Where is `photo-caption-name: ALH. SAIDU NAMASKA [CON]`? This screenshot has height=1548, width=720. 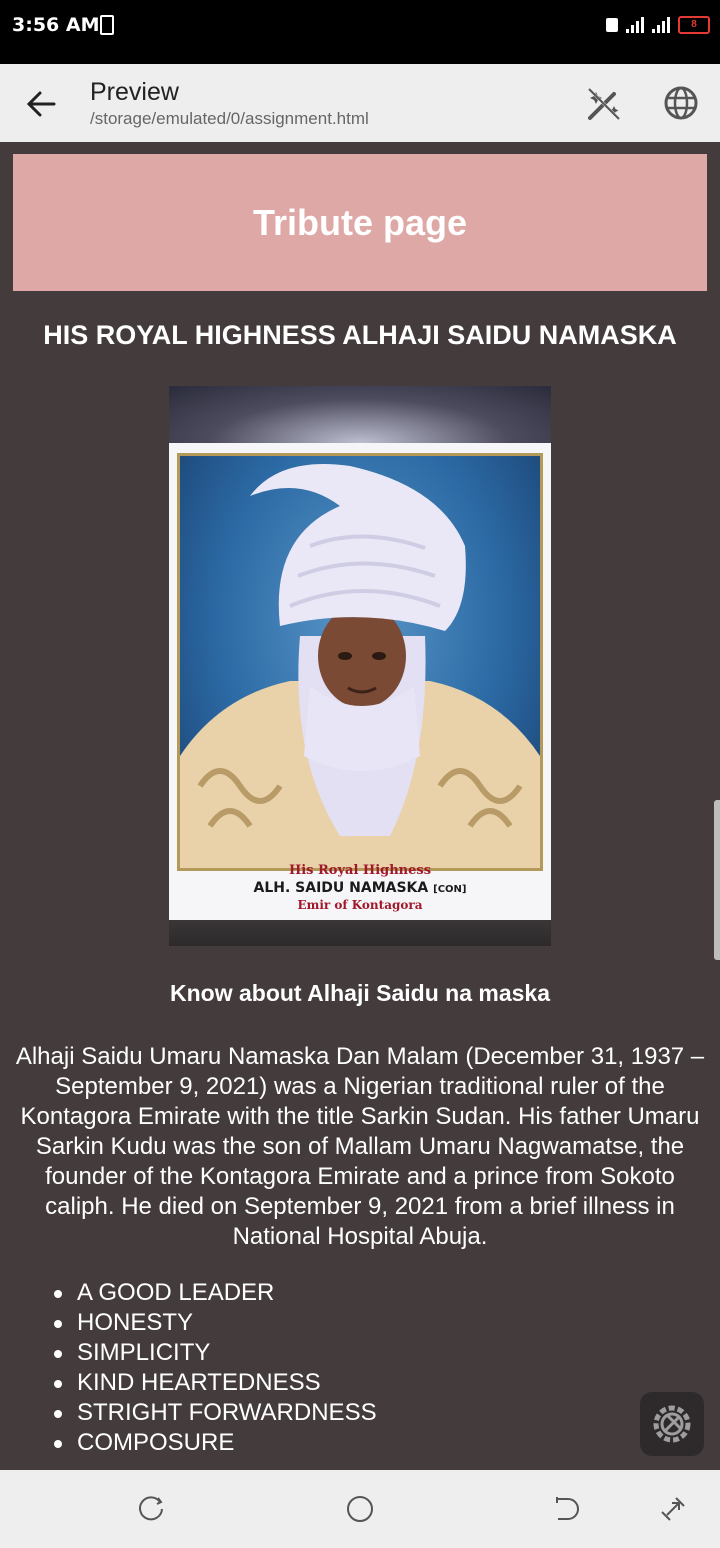 photo-caption-name: ALH. SAIDU NAMASKA [CON] is located at coordinates (360, 888).